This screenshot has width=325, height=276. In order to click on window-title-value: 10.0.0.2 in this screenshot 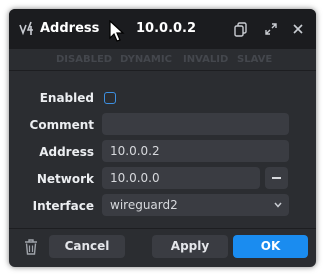, I will do `click(166, 28)`.